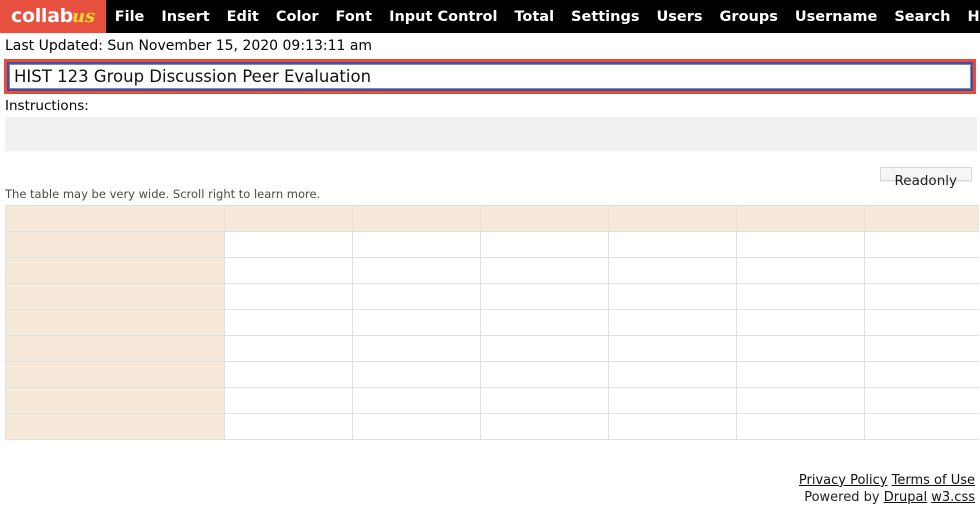 The width and height of the screenshot is (980, 529). What do you see at coordinates (487, 481) in the screenshot?
I see `footer-links-row: Privacy Policy Terms of Use` at bounding box center [487, 481].